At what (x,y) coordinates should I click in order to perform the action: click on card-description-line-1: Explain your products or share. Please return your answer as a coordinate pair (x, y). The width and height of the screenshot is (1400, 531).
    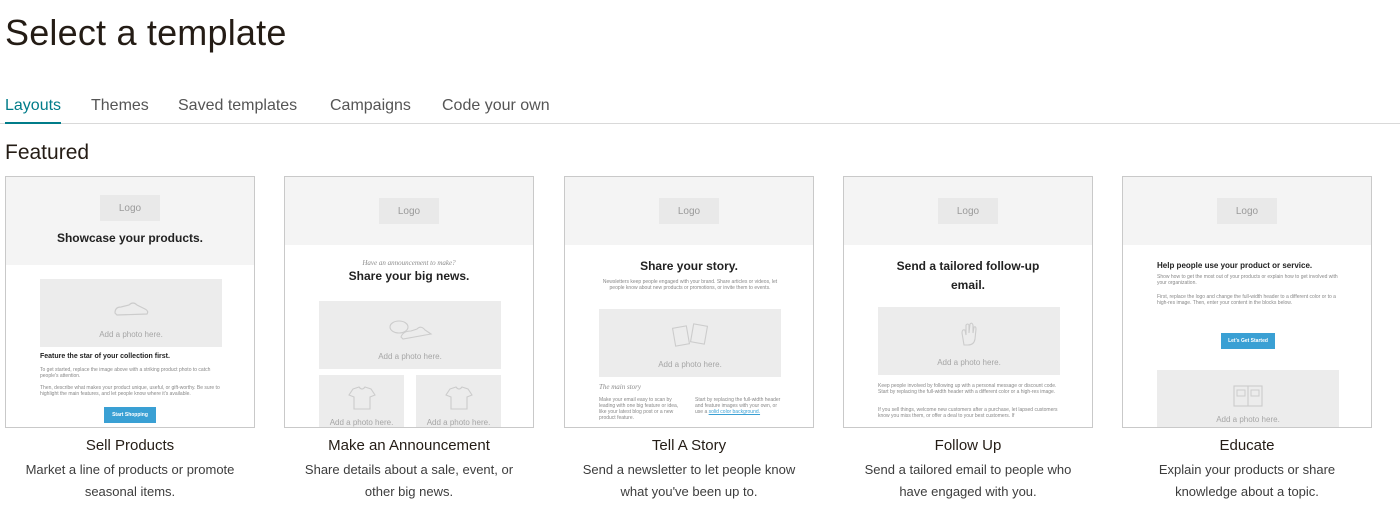
    Looking at the image, I should click on (1247, 469).